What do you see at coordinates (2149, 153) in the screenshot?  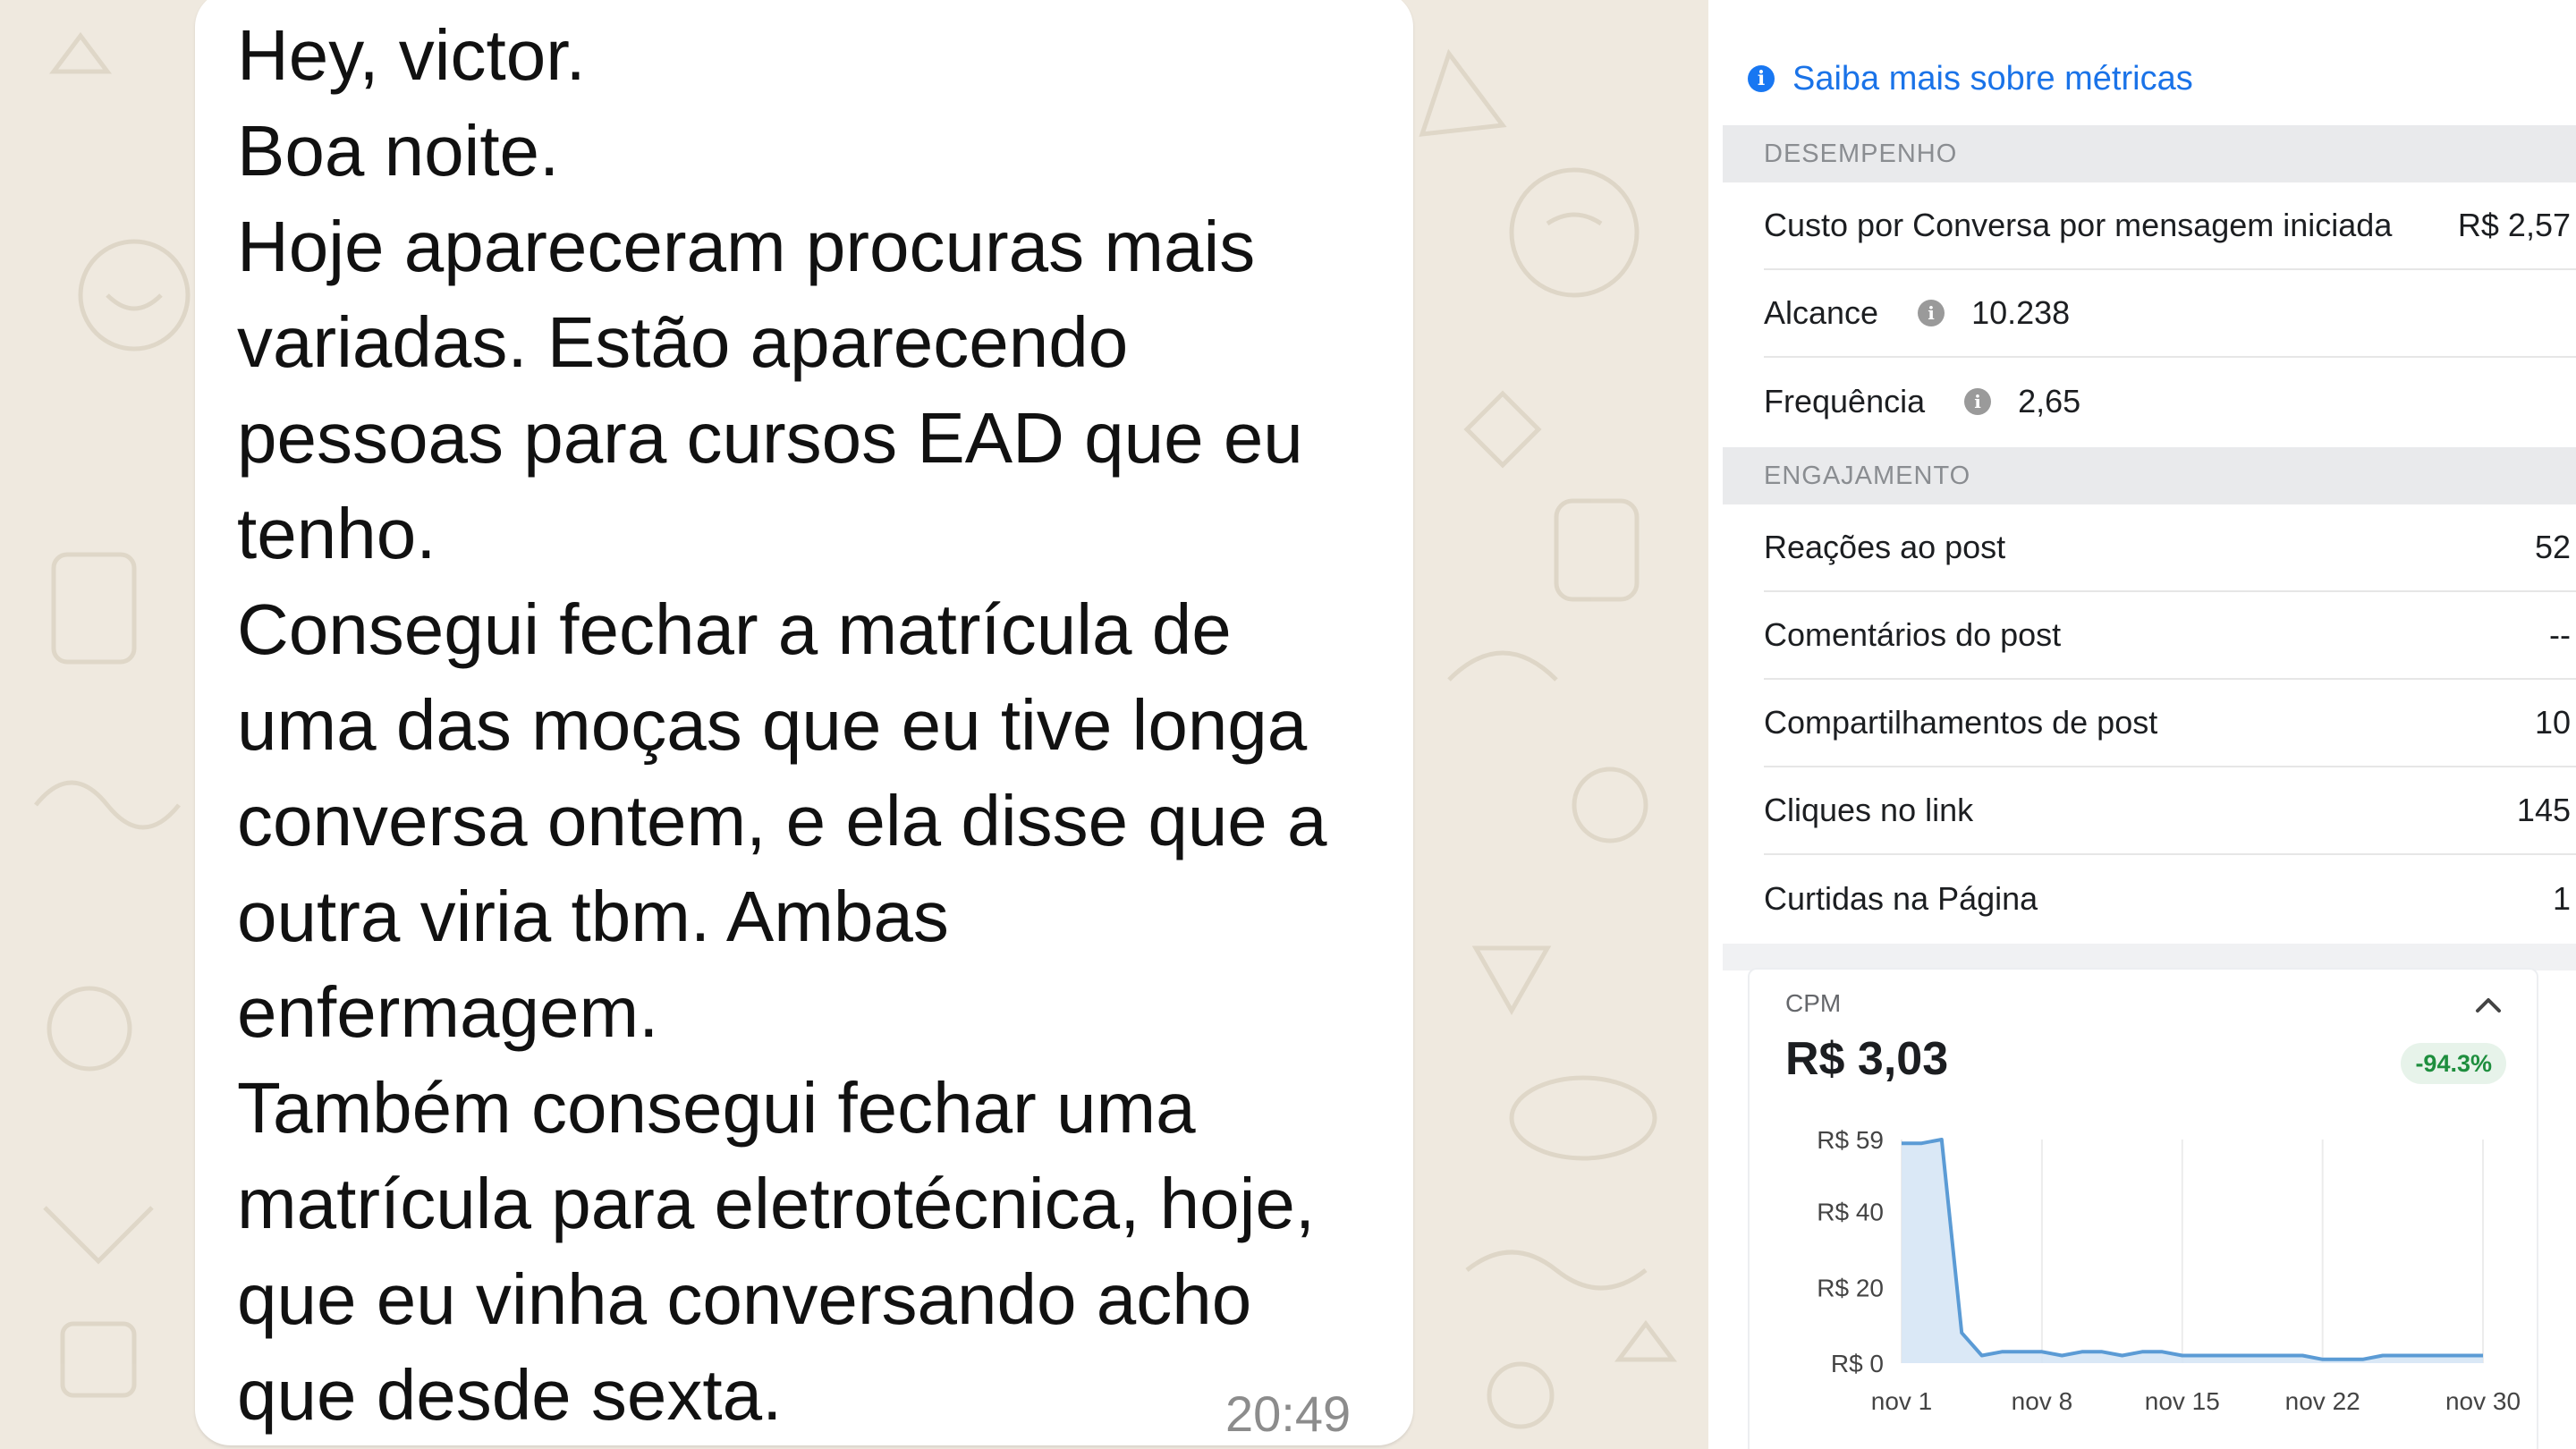 I see `section-header-performance: DESEMPENHO` at bounding box center [2149, 153].